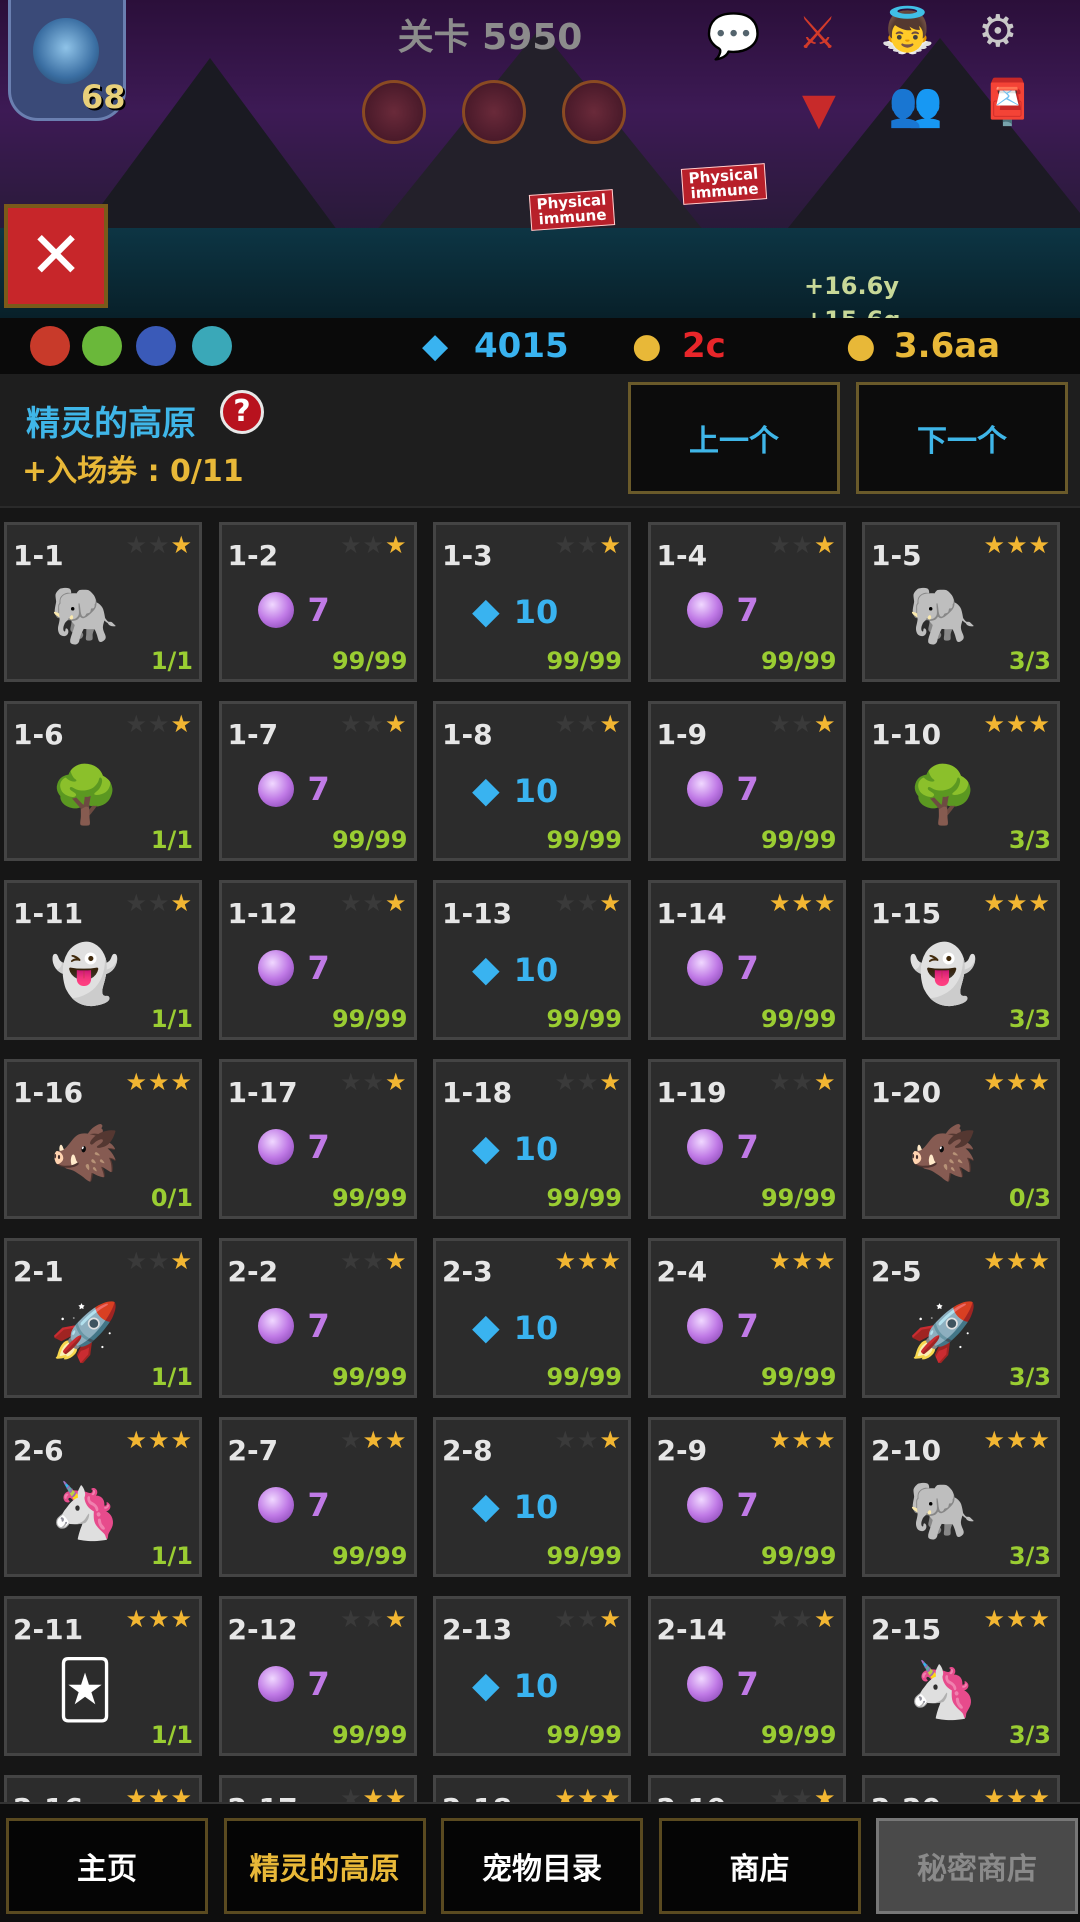 This screenshot has width=1080, height=1922. I want to click on stage-cell: 2-7 ★★★ 7 99/99, so click(317, 1497).